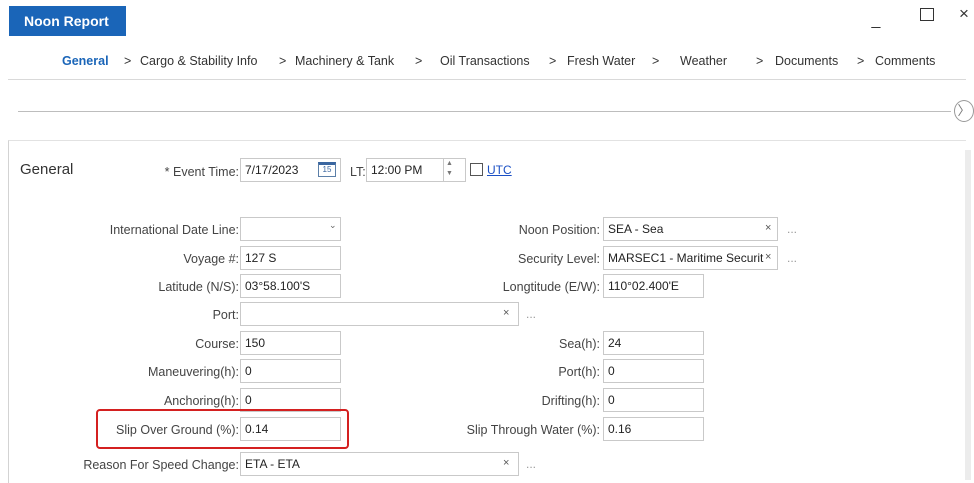 This screenshot has height=483, width=974. Describe the element at coordinates (476, 169) in the screenshot. I see `utc-checkbox` at that location.